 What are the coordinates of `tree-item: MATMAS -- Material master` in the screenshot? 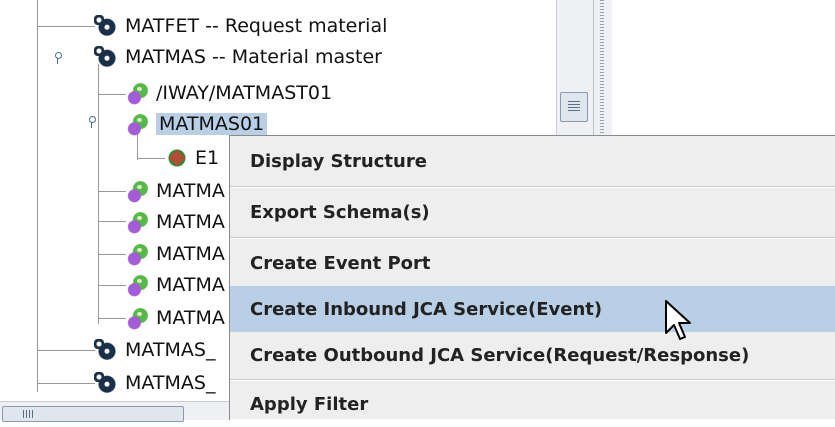 It's located at (238, 57).